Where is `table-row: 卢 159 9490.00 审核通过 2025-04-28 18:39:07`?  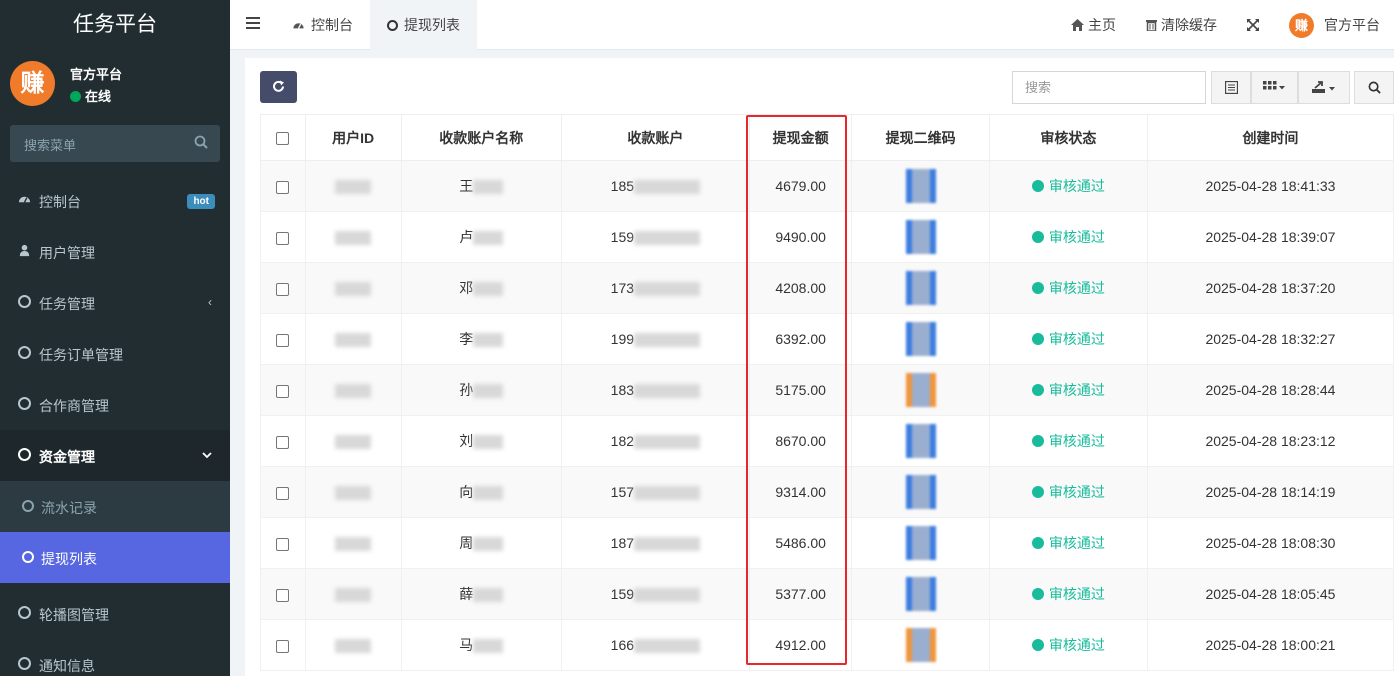
table-row: 卢 159 9490.00 审核通过 2025-04-28 18:39:07 is located at coordinates (827, 237).